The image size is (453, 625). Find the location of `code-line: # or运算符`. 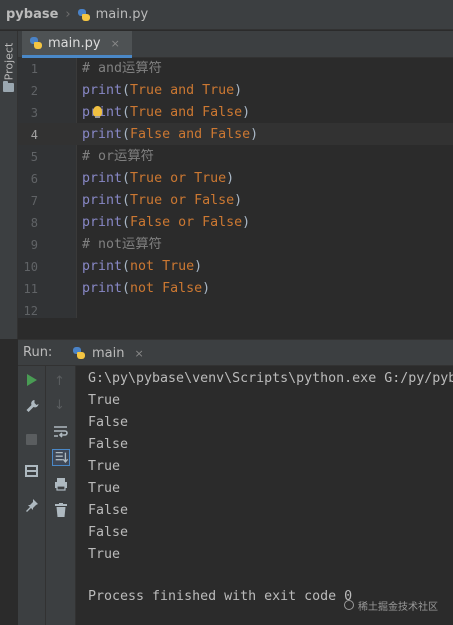

code-line: # or运算符 is located at coordinates (118, 157).